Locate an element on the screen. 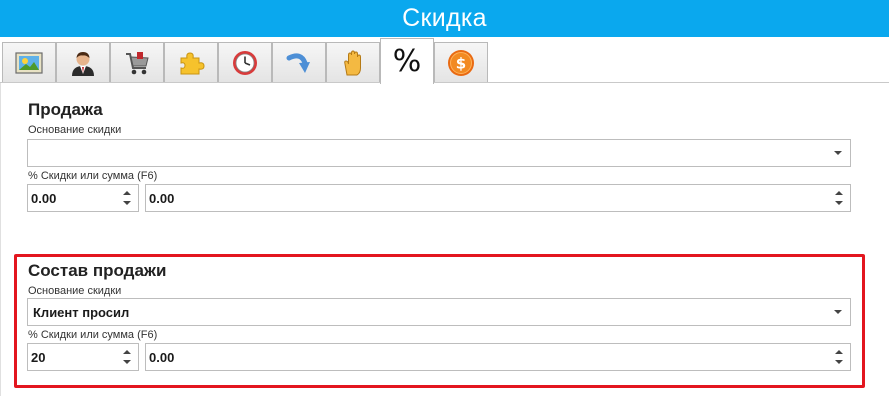 This screenshot has height=396, width=889. sale-items-amount-spinner: 0.00 is located at coordinates (498, 357).